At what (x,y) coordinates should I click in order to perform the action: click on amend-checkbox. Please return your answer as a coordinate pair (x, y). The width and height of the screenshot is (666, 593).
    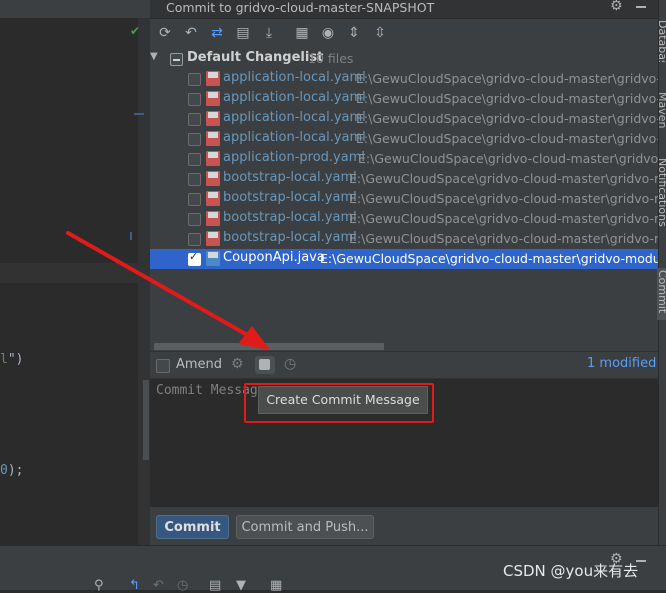
    Looking at the image, I should click on (163, 366).